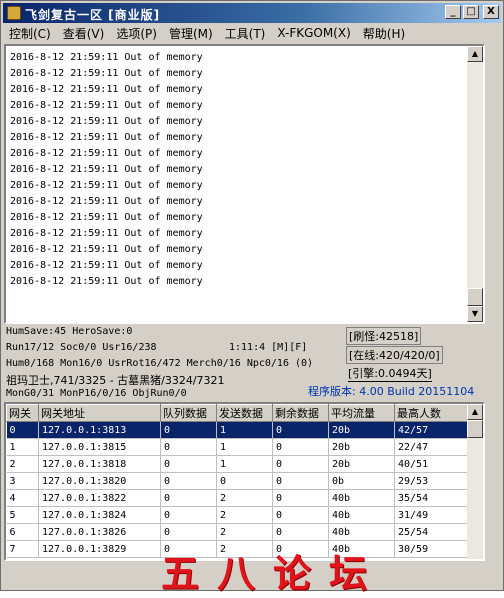  Describe the element at coordinates (84, 33) in the screenshot. I see `menu-view: 查看(V)` at that location.